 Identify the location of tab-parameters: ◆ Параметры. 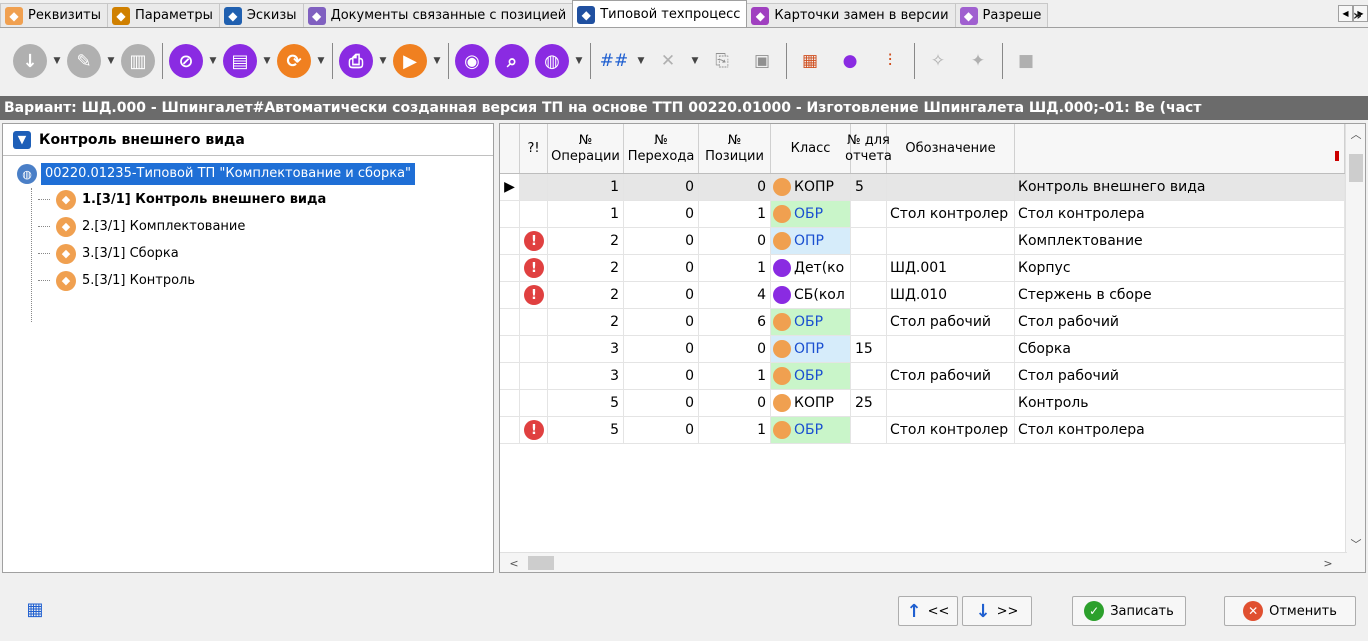
(163, 15).